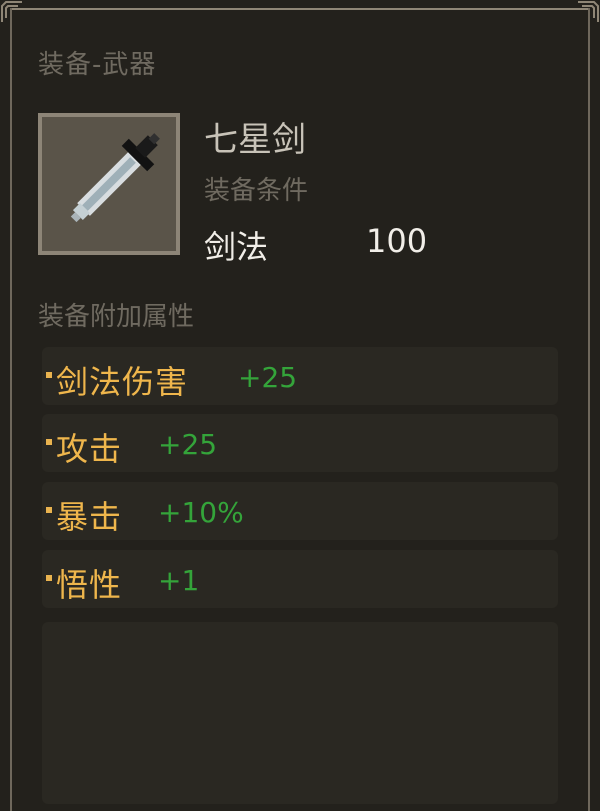  I want to click on sword-icon, so click(115, 178).